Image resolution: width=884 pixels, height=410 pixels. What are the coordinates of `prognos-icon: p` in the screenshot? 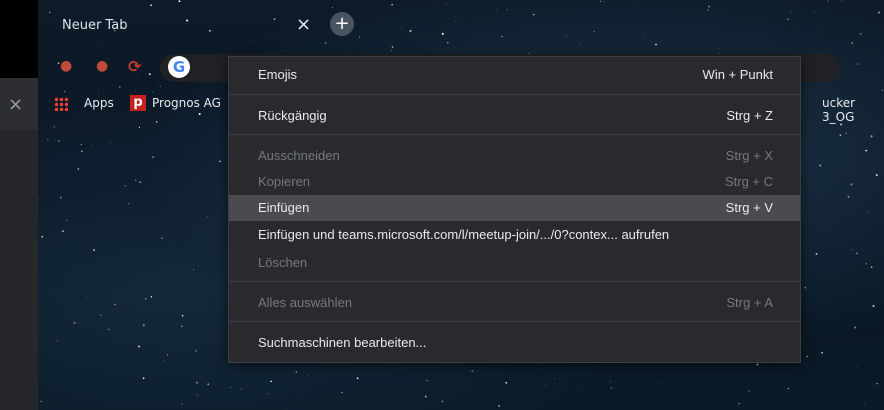 It's located at (138, 103).